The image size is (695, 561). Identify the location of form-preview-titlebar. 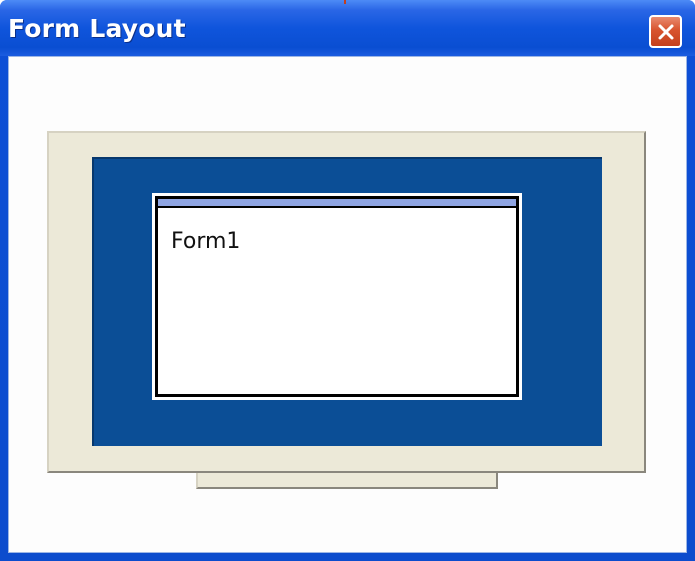
(337, 203).